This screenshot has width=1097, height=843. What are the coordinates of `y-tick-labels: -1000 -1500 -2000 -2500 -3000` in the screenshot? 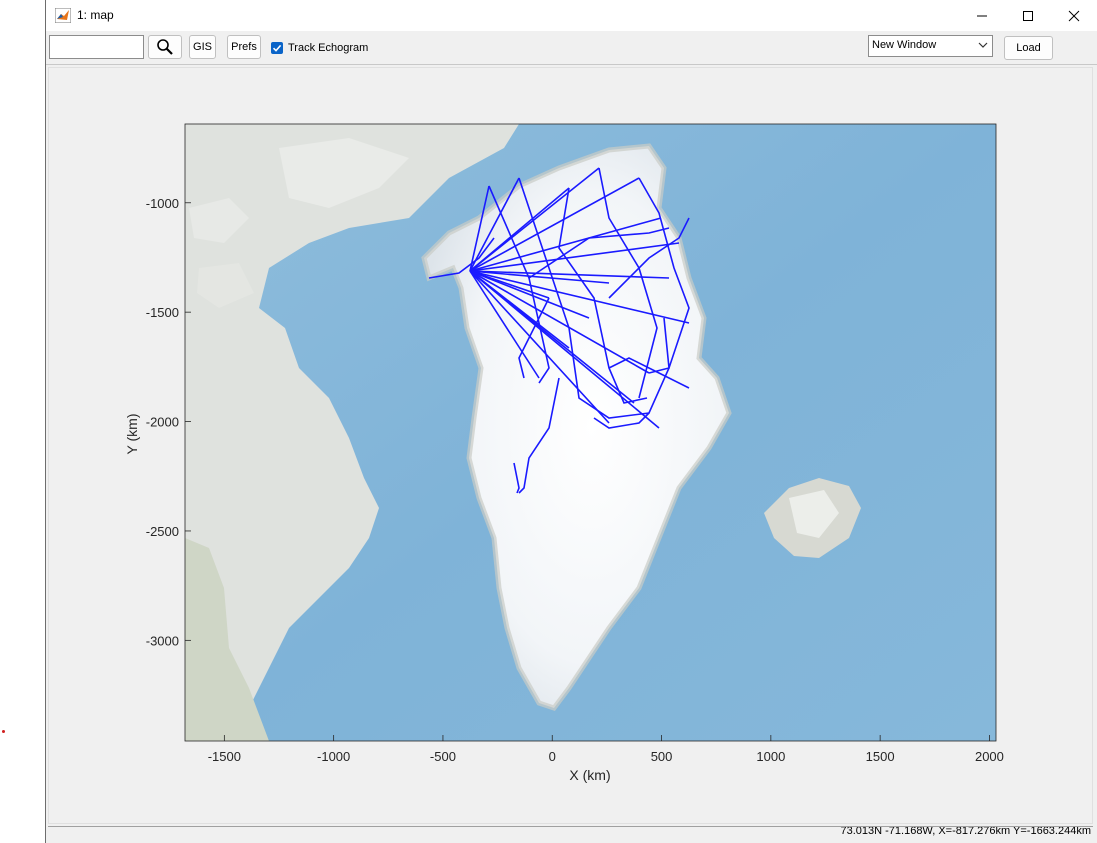 It's located at (168, 422).